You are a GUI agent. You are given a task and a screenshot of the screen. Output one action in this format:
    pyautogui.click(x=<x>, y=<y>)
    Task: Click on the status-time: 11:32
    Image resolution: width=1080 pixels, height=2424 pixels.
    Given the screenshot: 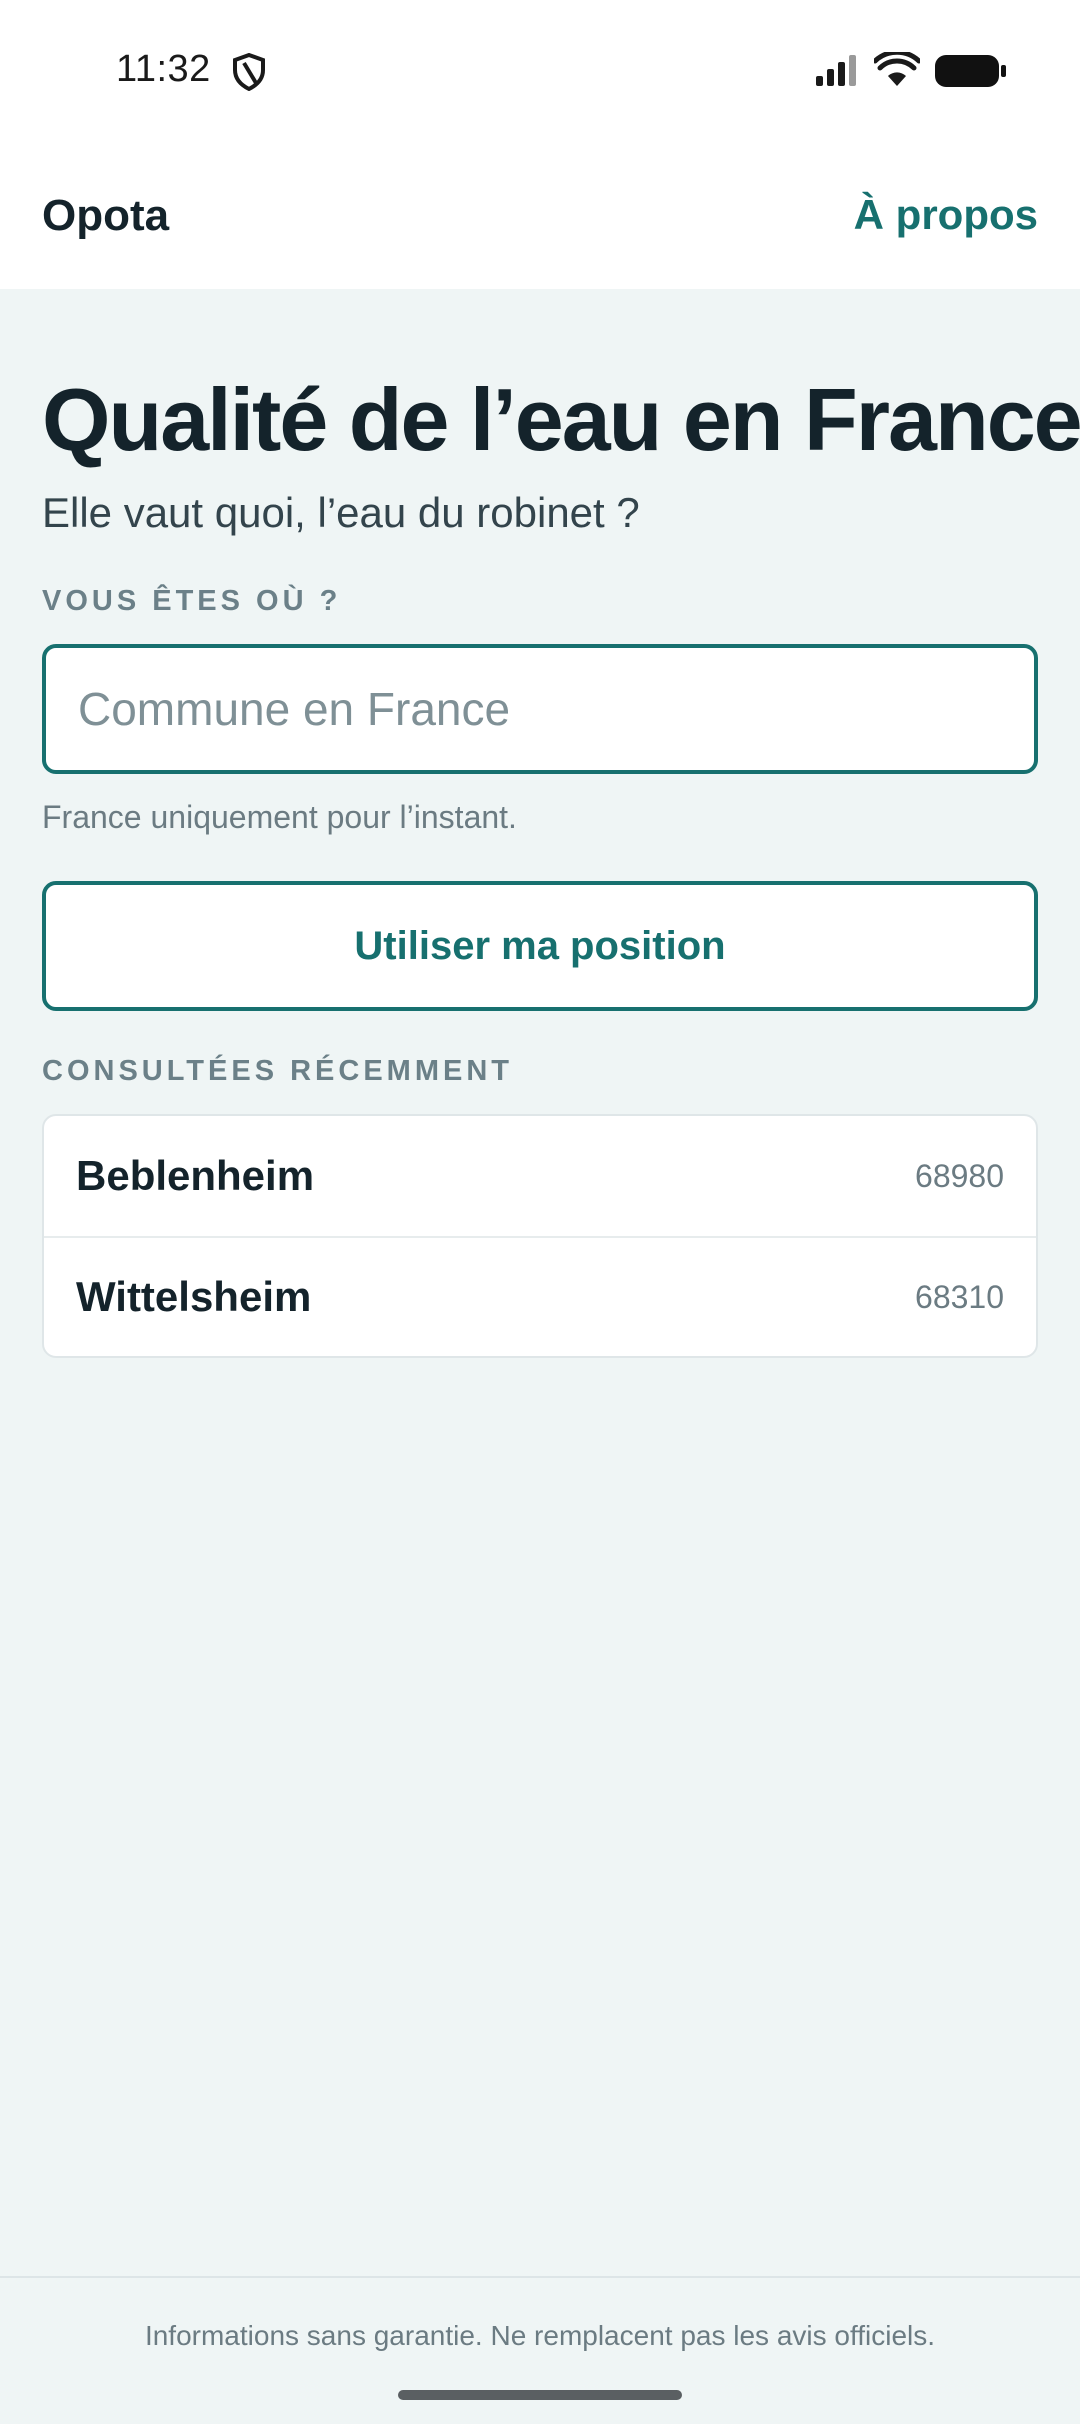 What is the action you would take?
    pyautogui.click(x=163, y=69)
    